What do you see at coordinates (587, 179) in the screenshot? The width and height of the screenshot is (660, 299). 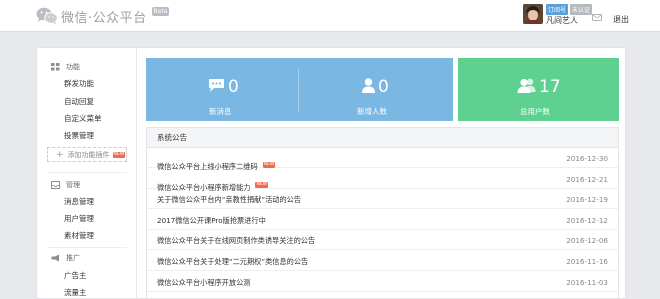 I see `announcement-date: 2016-12-21` at bounding box center [587, 179].